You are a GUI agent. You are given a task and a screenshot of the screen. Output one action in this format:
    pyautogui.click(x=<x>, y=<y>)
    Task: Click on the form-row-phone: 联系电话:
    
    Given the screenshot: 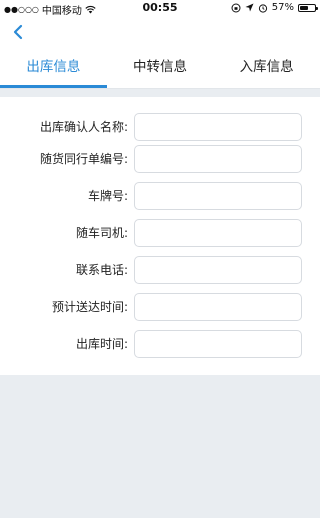 What is the action you would take?
    pyautogui.click(x=160, y=270)
    